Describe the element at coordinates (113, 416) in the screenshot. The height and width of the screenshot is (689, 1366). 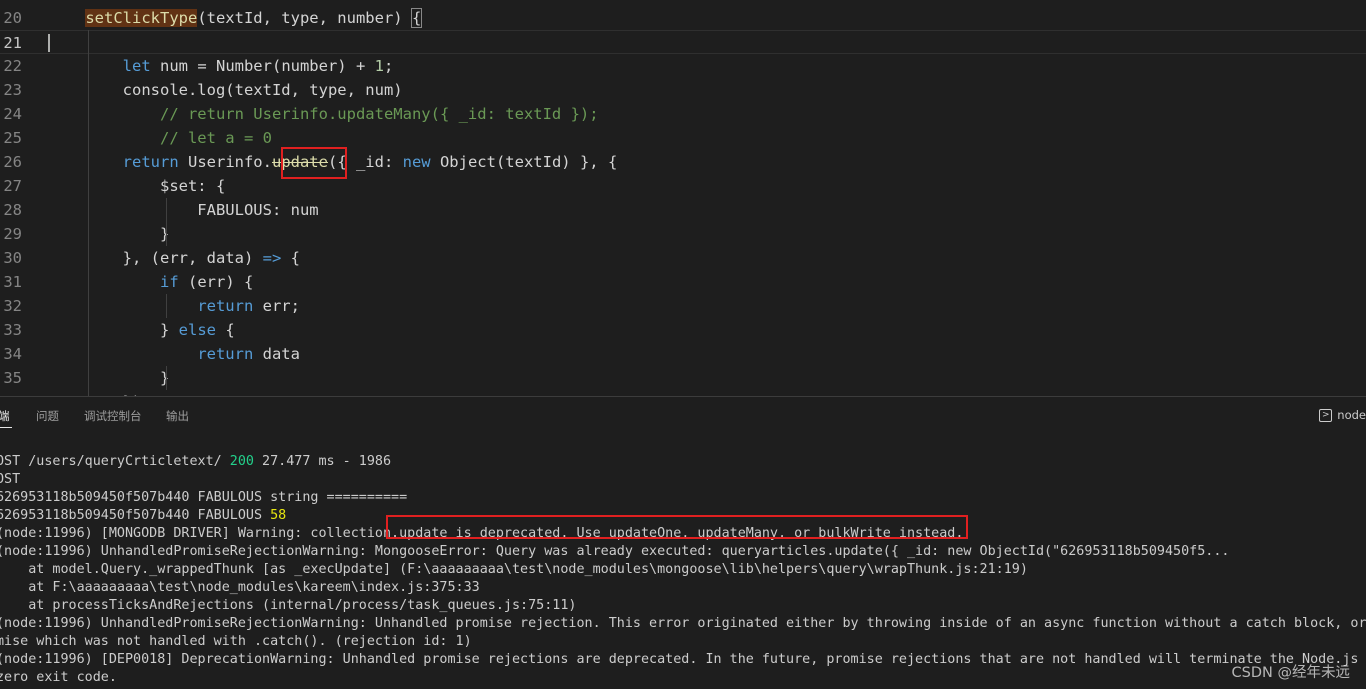
I see `tab-debug-console: 调试控制台` at that location.